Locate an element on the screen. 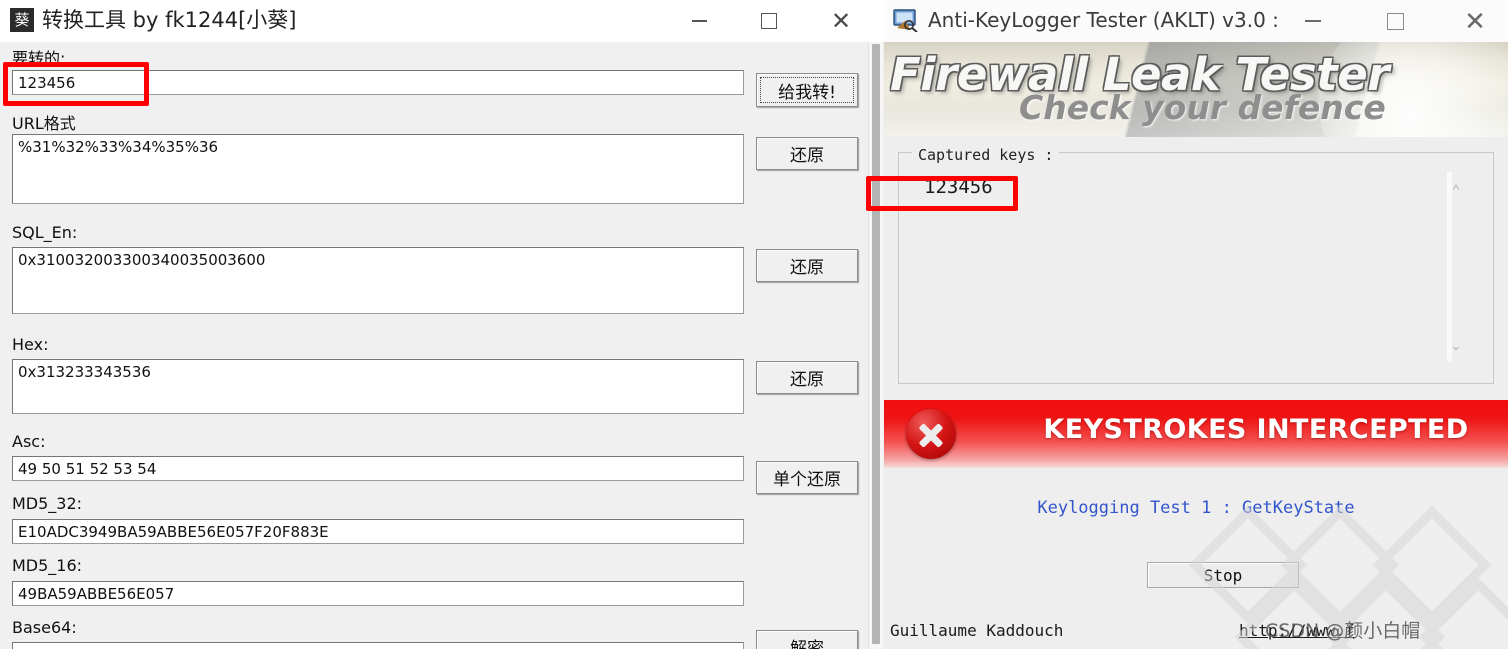  aklt-close-button: ✕ is located at coordinates (1475, 21).